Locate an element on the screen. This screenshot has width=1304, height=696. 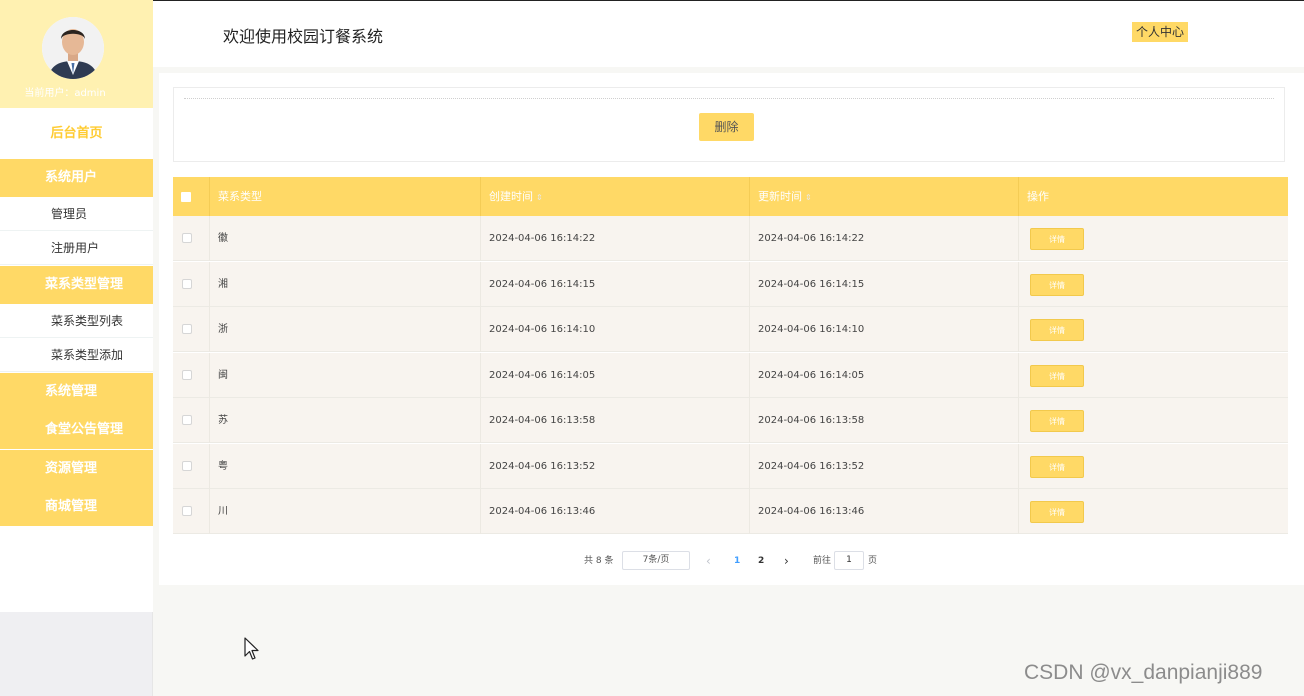
nav-group-canteen-notice: 食堂公告管理 is located at coordinates (76, 430).